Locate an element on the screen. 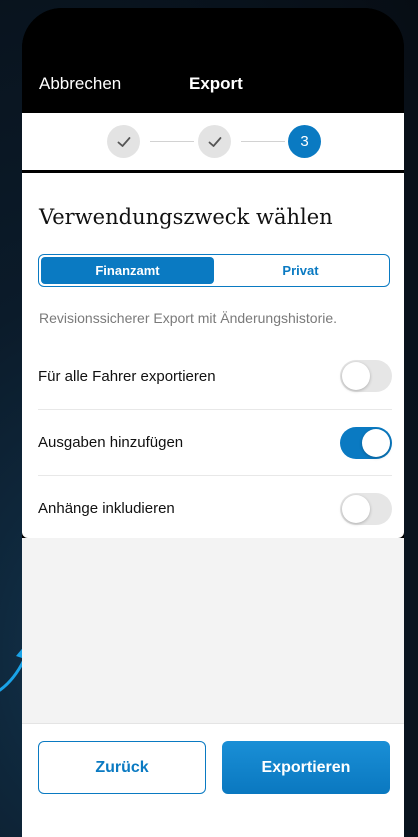  toggle-row-attachments: Anhänge inkludieren is located at coordinates (215, 508).